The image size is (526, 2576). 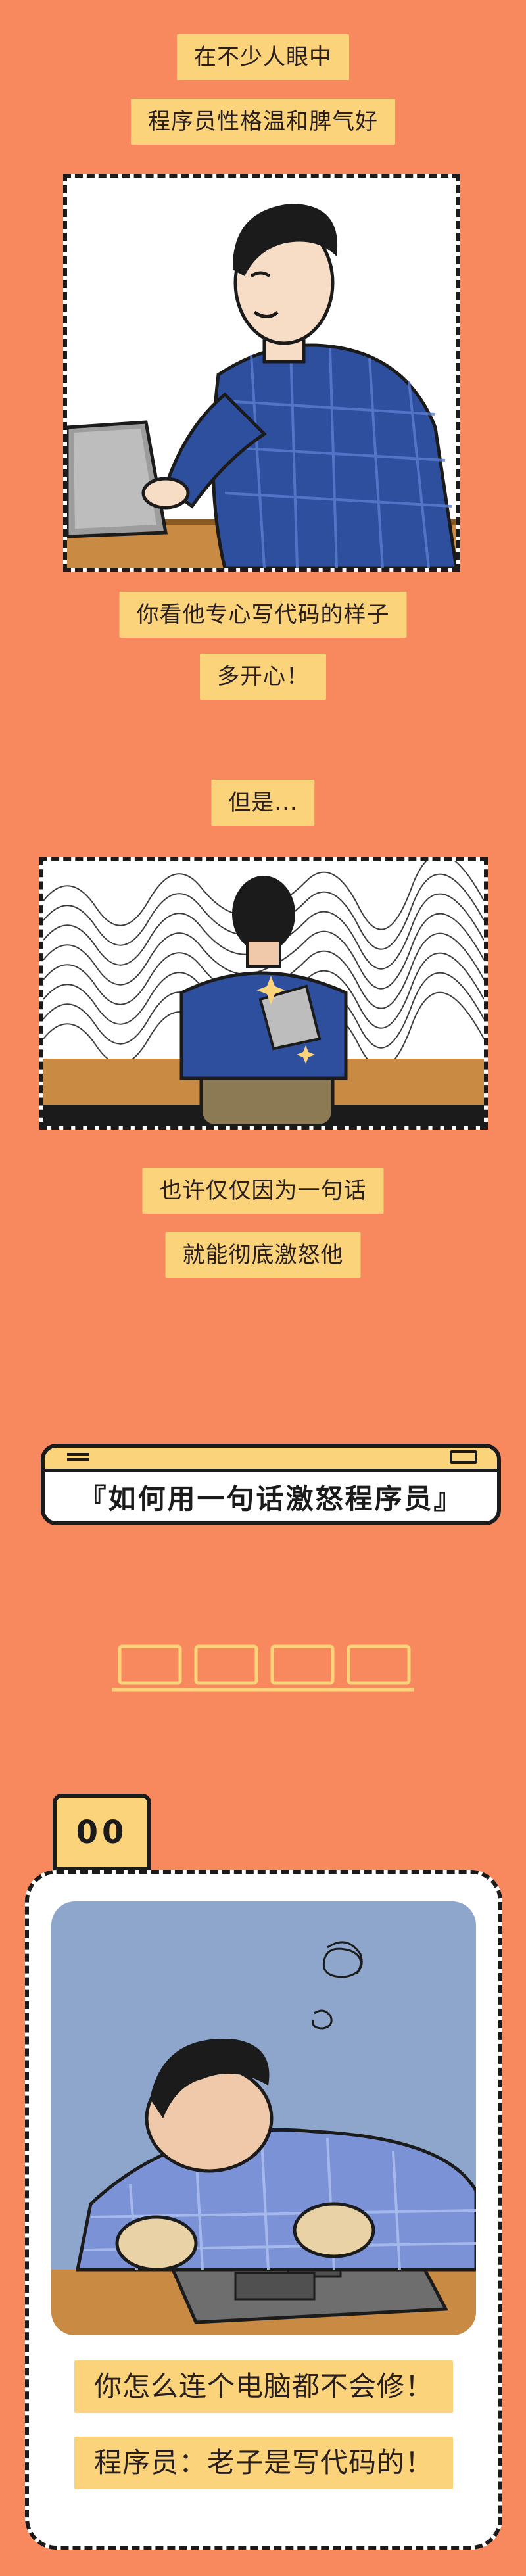 I want to click on laptop-icons, so click(x=263, y=1668).